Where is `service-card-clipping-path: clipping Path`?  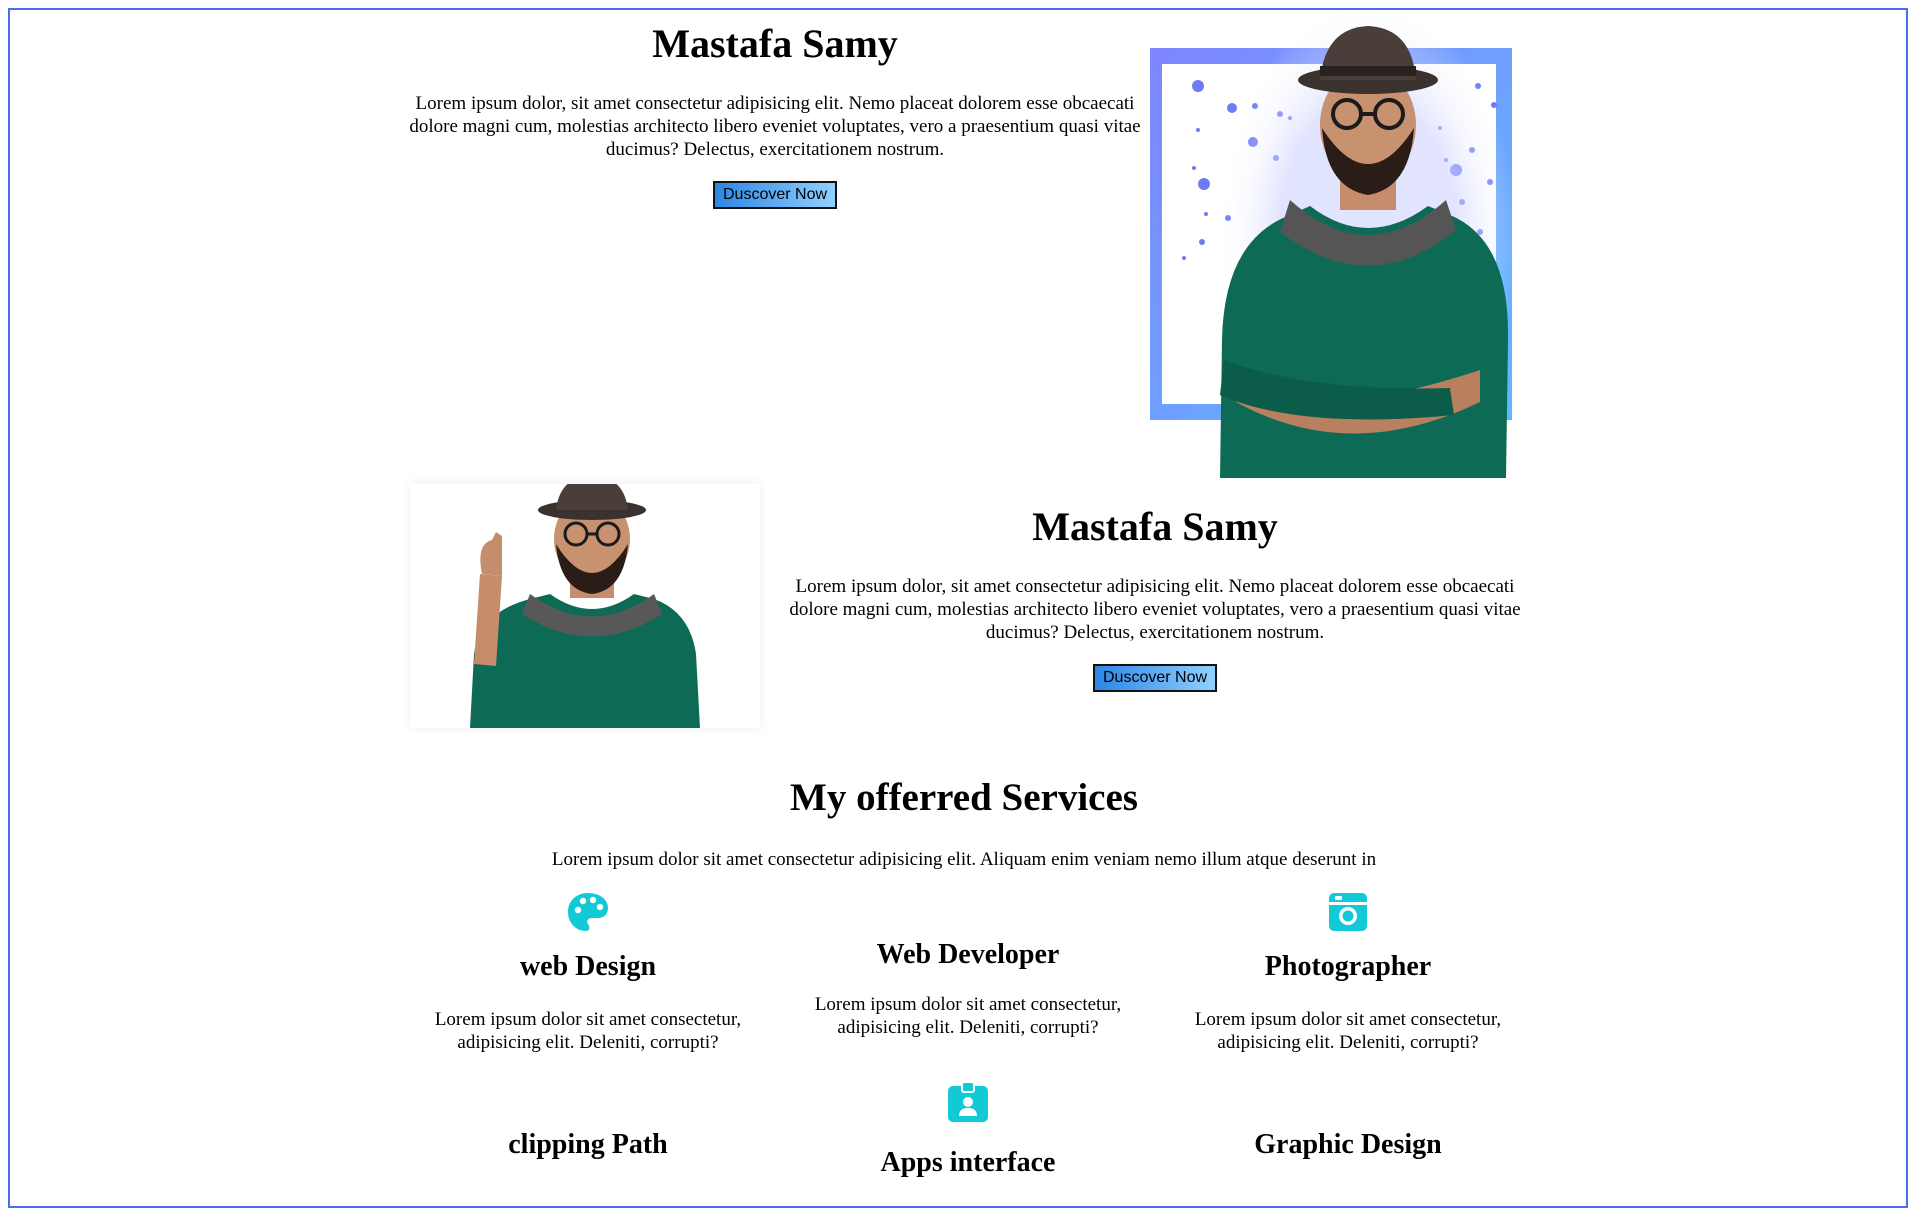
service-card-clipping-path: clipping Path is located at coordinates (588, 1145).